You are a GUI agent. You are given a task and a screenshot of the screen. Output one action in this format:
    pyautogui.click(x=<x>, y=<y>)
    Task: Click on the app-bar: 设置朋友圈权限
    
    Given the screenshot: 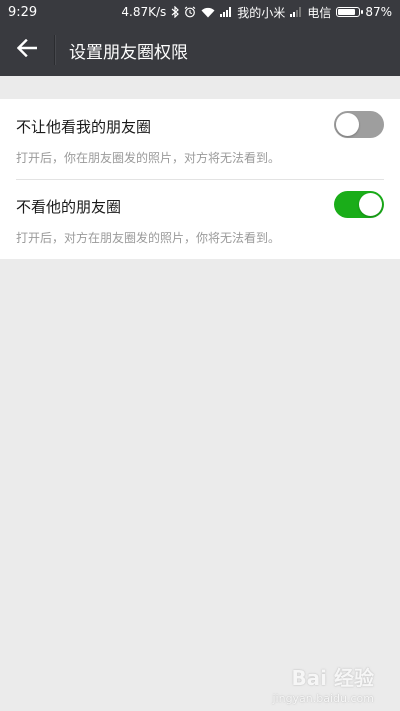 What is the action you would take?
    pyautogui.click(x=200, y=50)
    